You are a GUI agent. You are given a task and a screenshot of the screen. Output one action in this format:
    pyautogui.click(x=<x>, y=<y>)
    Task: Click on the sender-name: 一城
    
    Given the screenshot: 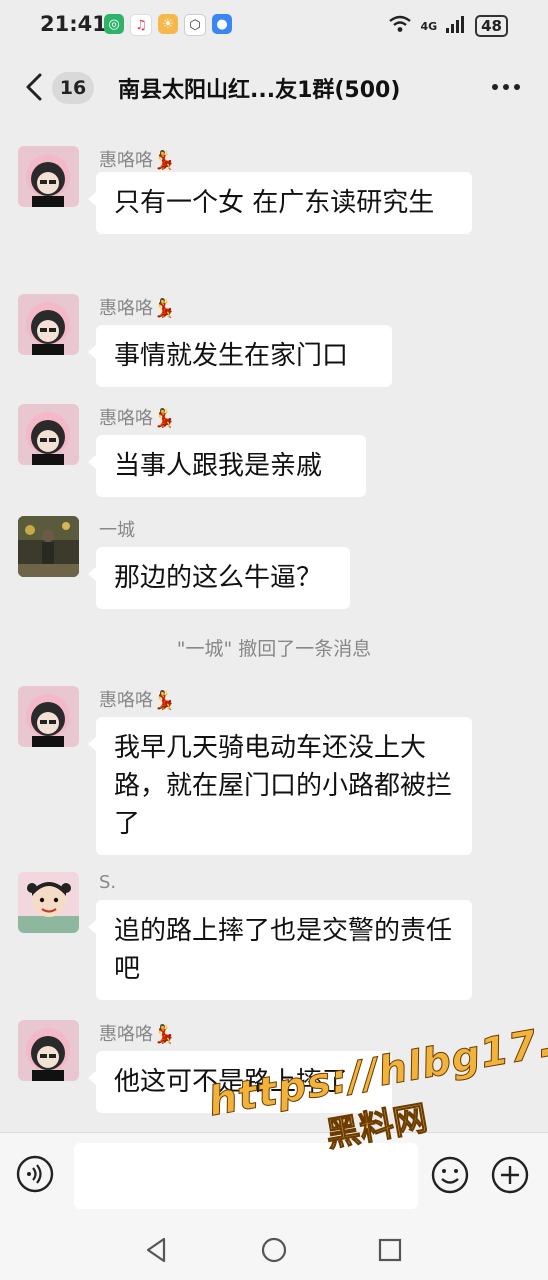 What is the action you would take?
    pyautogui.click(x=117, y=530)
    